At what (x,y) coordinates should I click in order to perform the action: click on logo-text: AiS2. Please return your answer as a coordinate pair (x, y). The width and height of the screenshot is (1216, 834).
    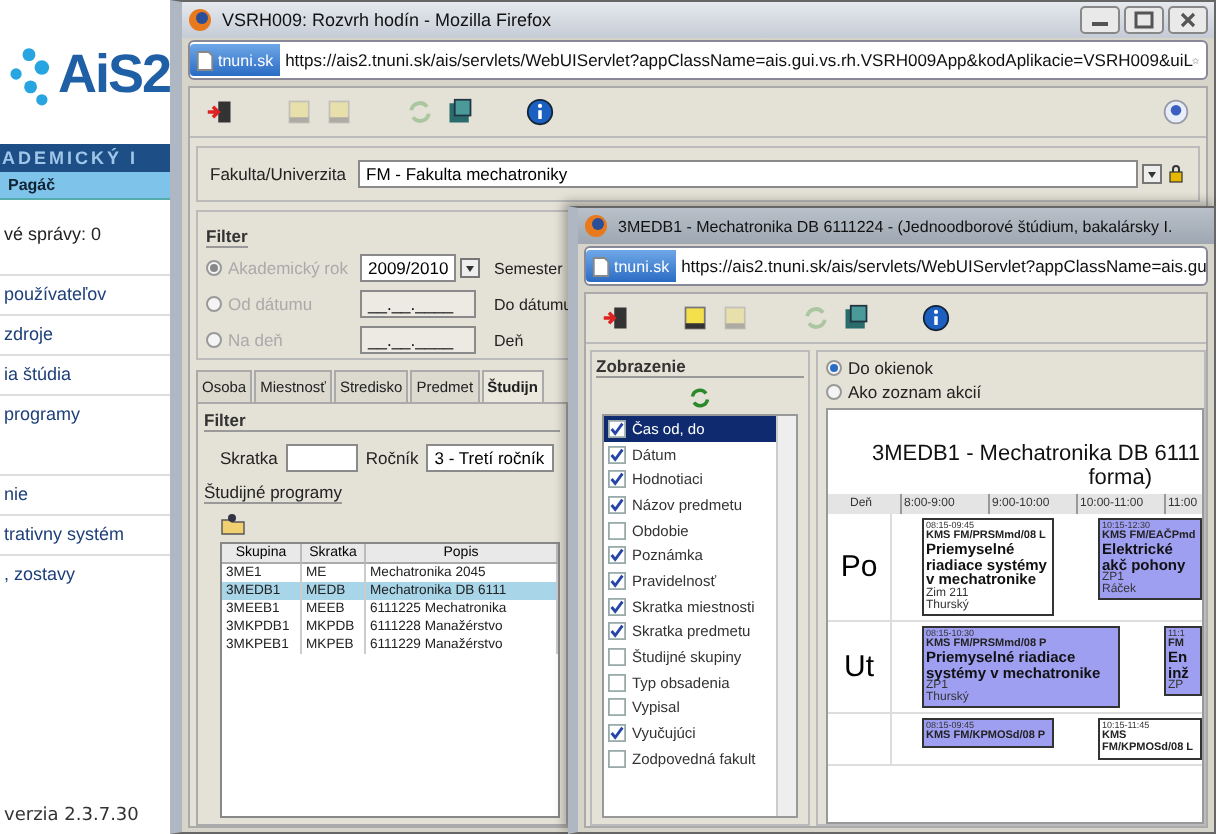
    Looking at the image, I should click on (113, 74).